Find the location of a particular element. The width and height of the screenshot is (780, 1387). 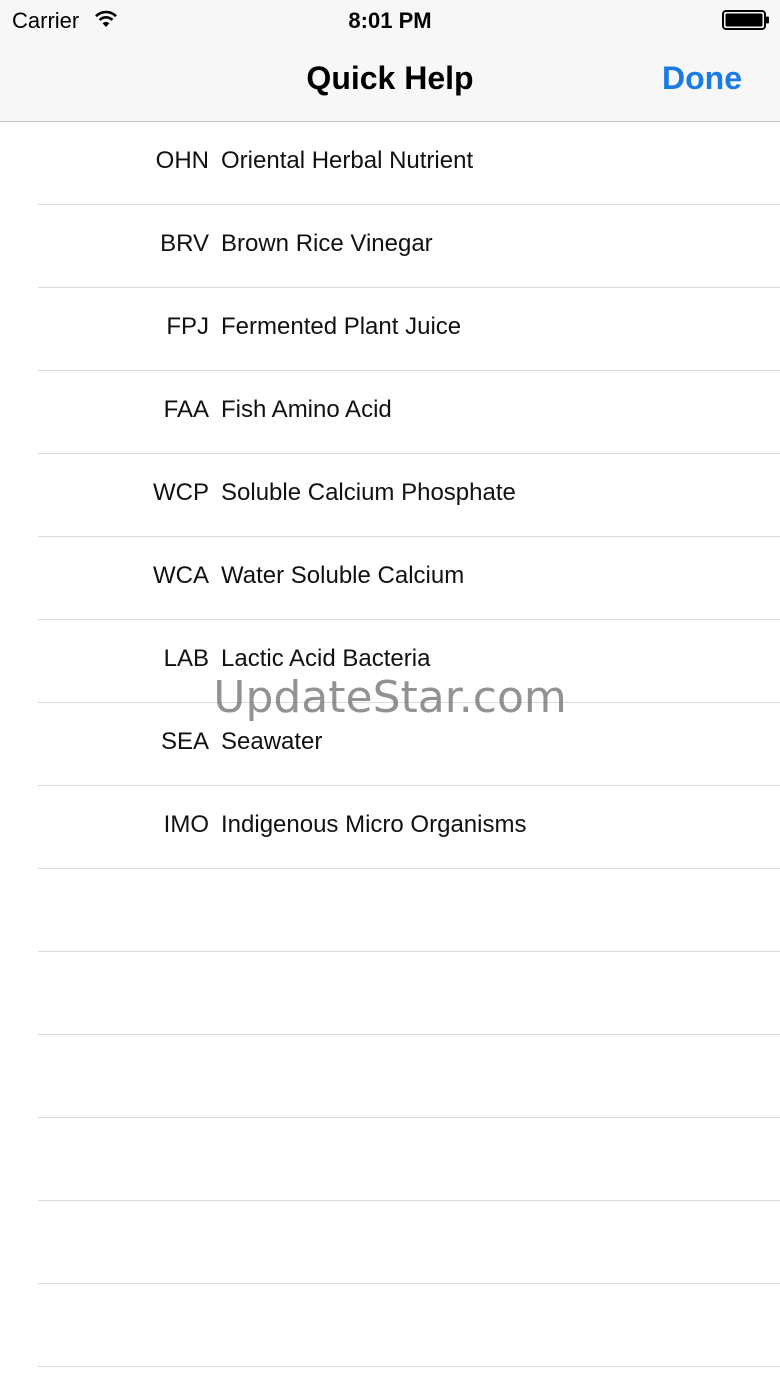

row-description: Indigenous Micro Organisms is located at coordinates (374, 824).